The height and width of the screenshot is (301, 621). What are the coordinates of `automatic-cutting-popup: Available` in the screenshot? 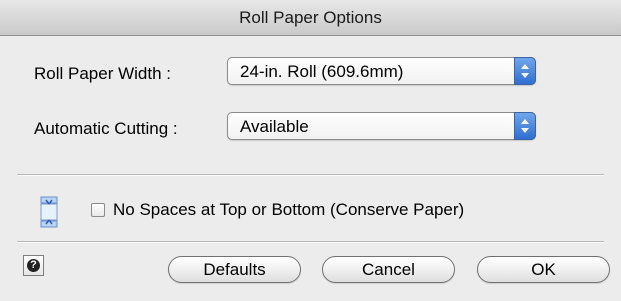 It's located at (381, 126).